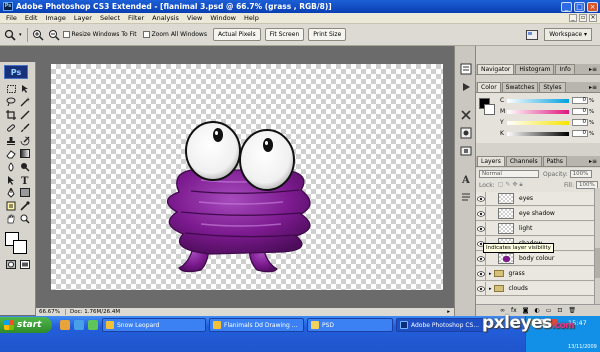  Describe the element at coordinates (251, 18) in the screenshot. I see `menu-help: Help` at that location.